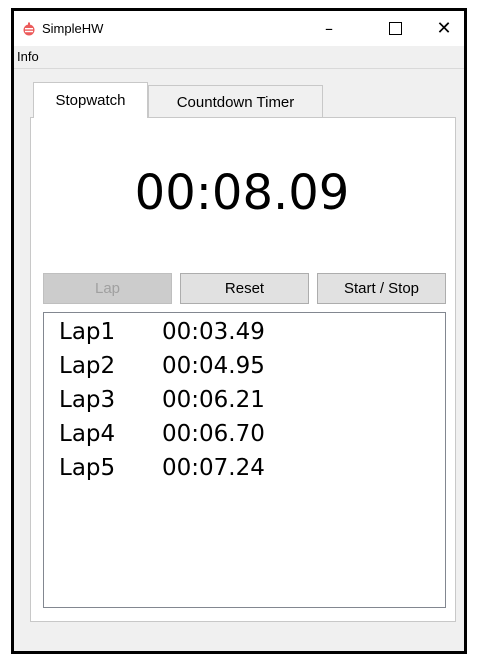 The height and width of the screenshot is (658, 479). I want to click on app-icon, so click(29, 28).